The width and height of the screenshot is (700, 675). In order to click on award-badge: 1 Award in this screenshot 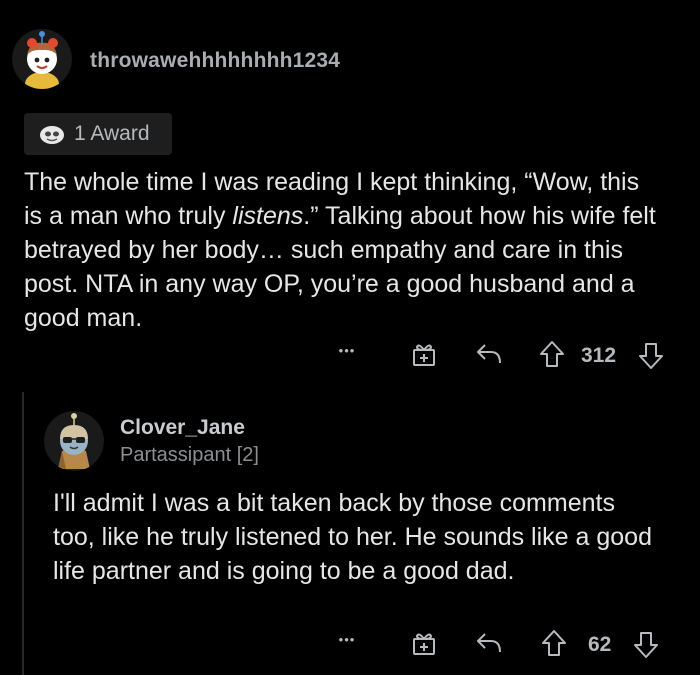, I will do `click(98, 134)`.